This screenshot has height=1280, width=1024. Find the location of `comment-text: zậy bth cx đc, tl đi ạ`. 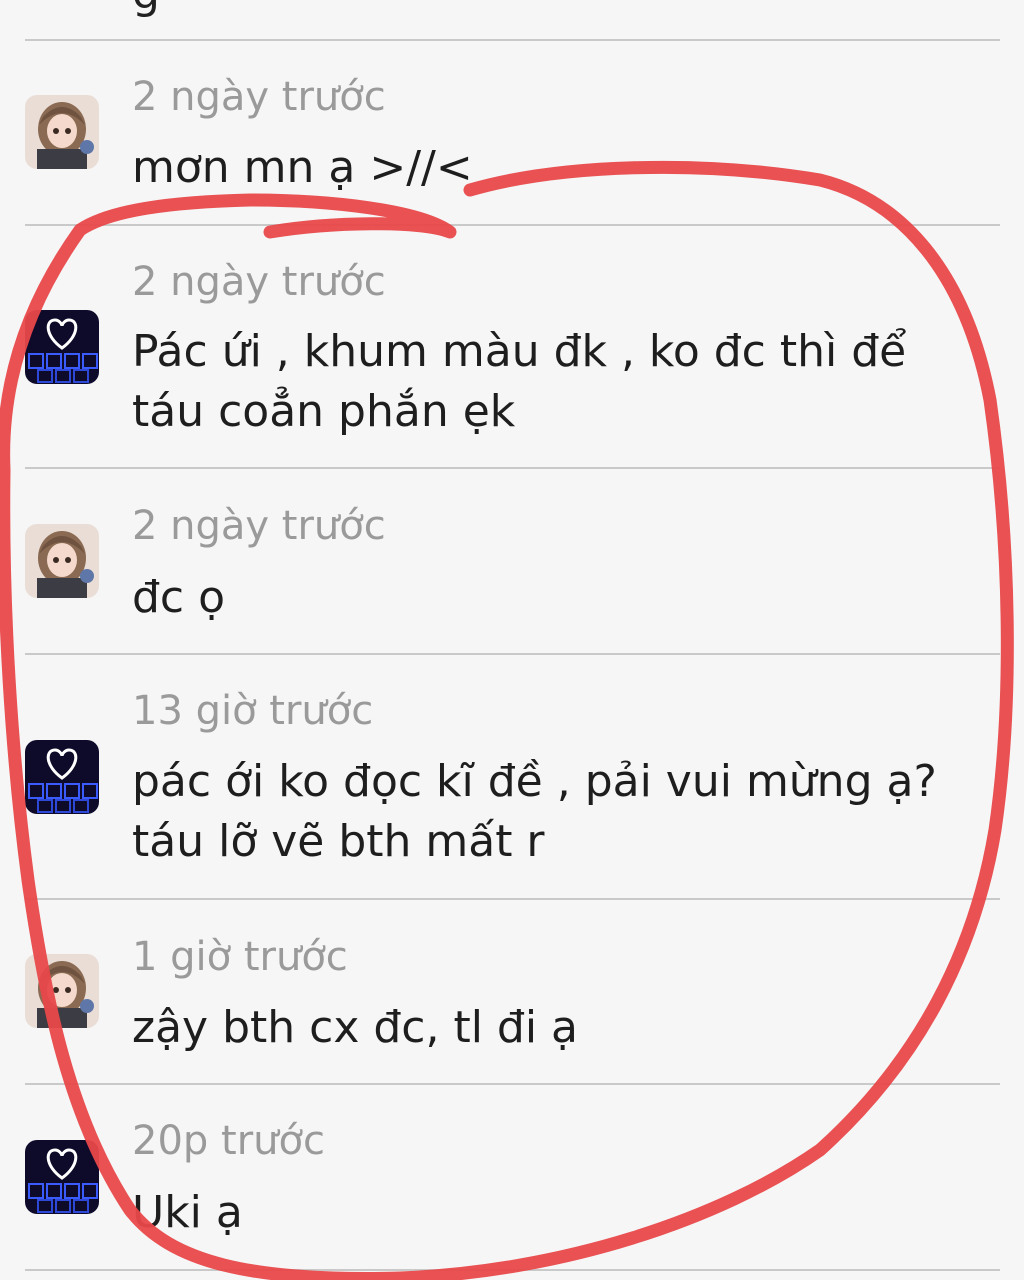

comment-text: zậy bth cx đc, tl đi ạ is located at coordinates (355, 1027).